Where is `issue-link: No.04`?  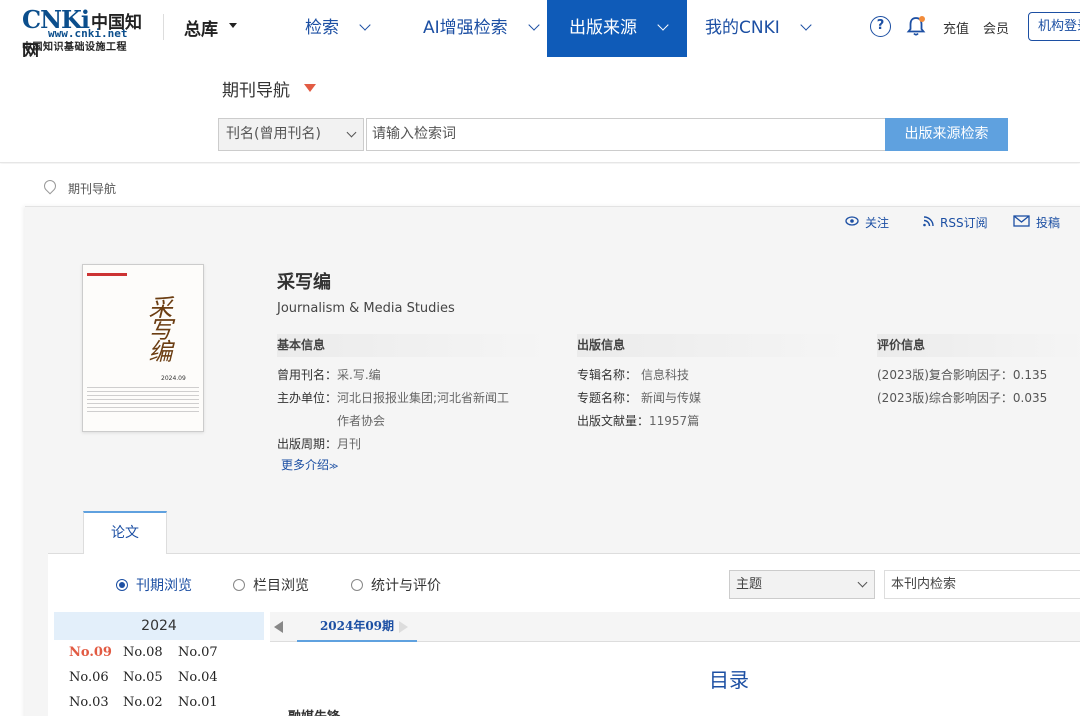
issue-link: No.04 is located at coordinates (198, 677).